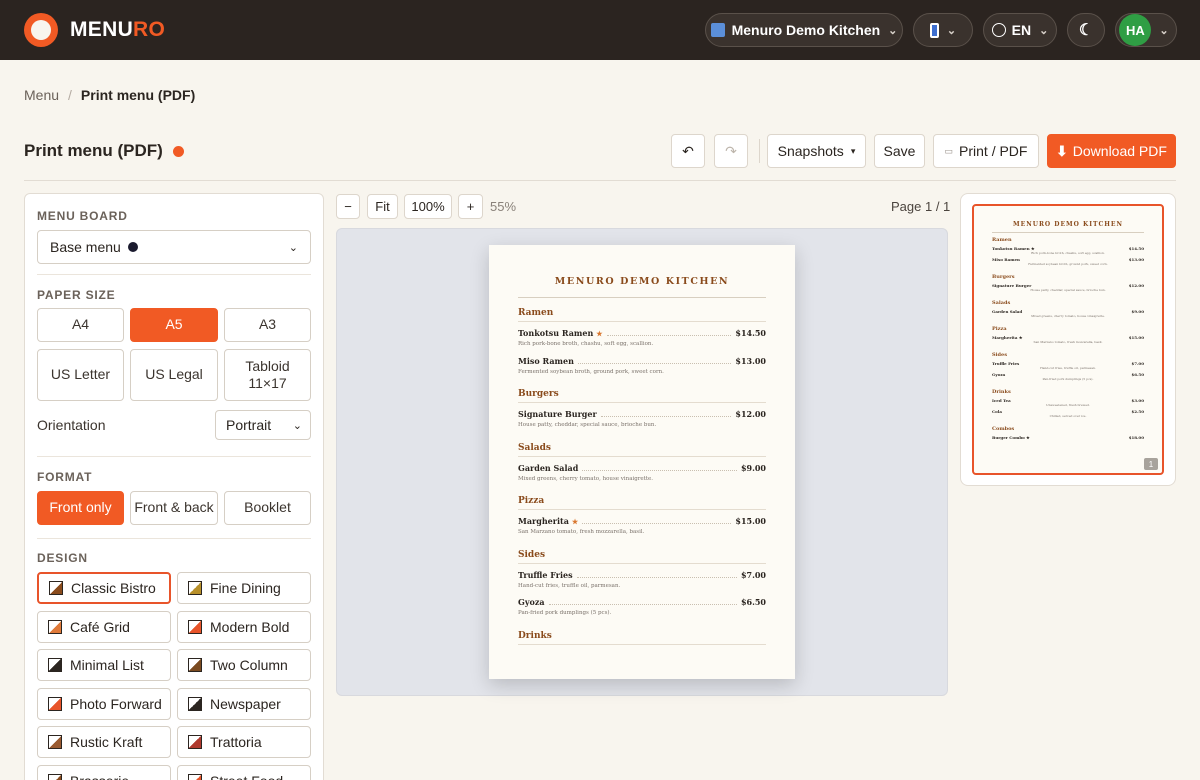  I want to click on mobile-icon, so click(934, 30).